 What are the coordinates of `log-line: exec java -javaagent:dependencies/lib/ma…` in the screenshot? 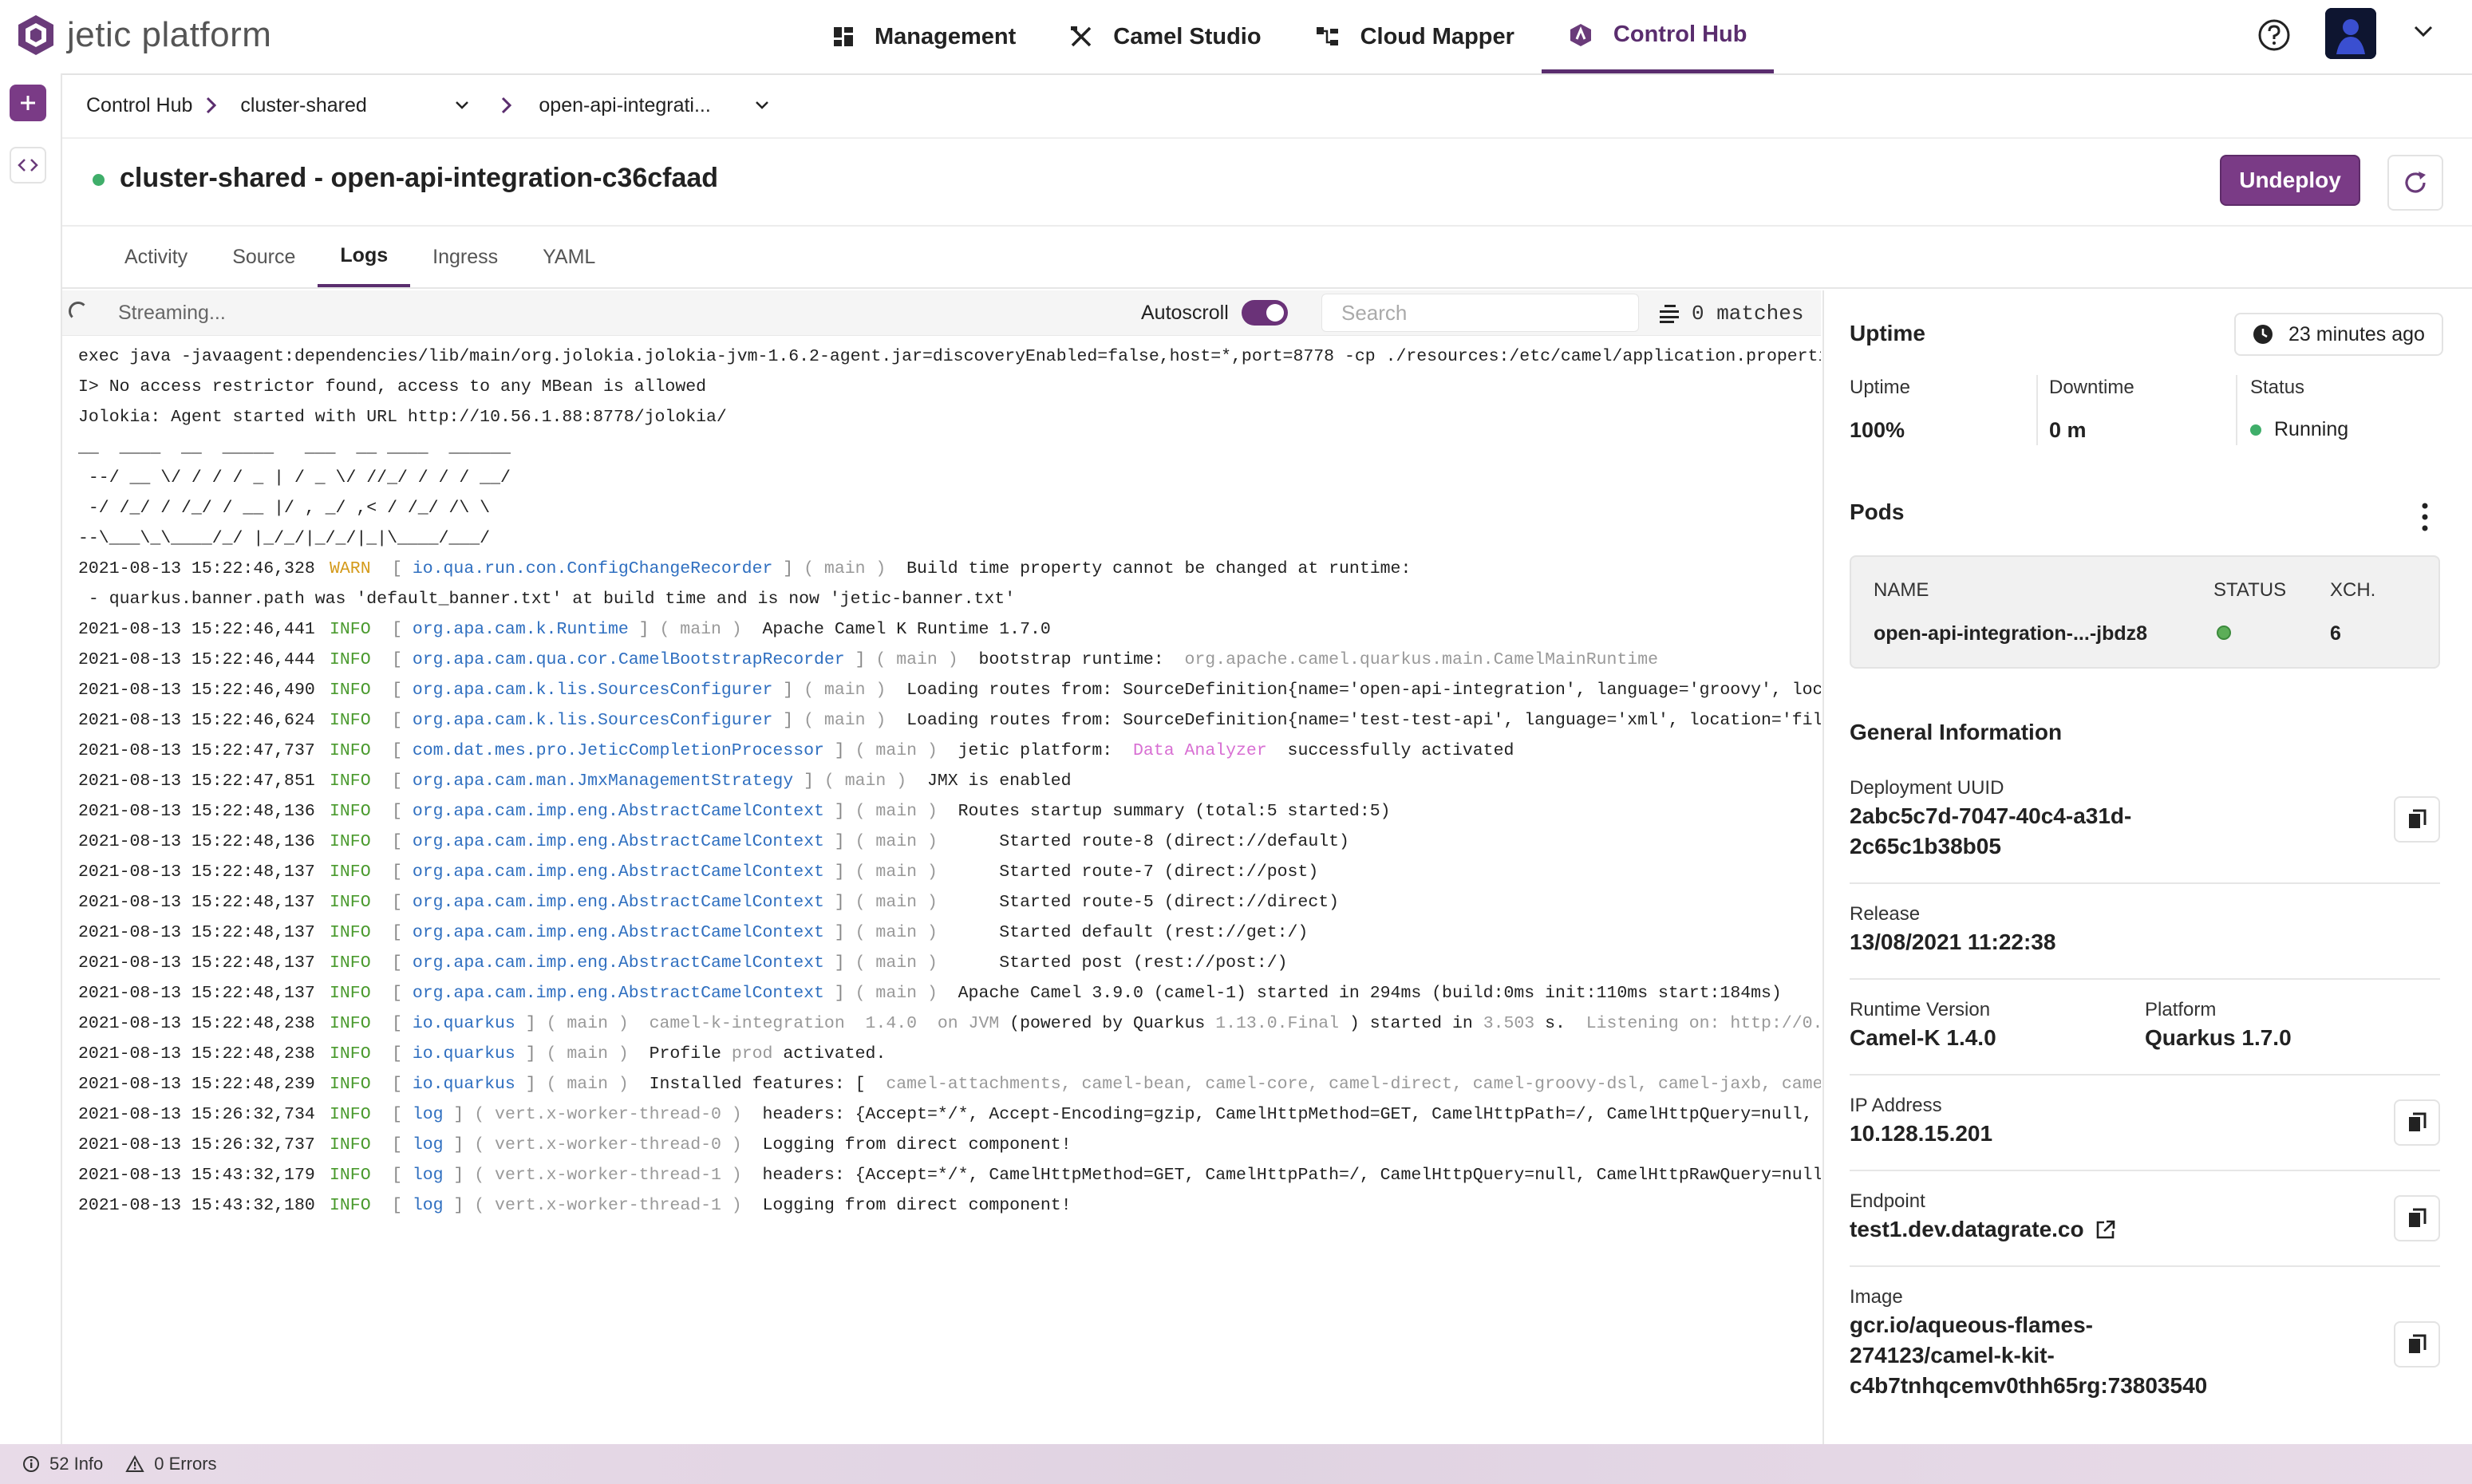 It's located at (950, 356).